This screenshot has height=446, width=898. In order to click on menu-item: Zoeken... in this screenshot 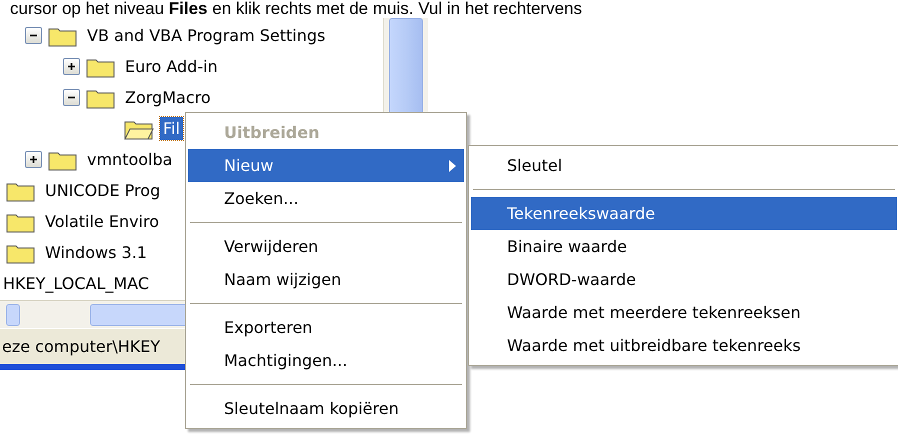, I will do `click(326, 198)`.